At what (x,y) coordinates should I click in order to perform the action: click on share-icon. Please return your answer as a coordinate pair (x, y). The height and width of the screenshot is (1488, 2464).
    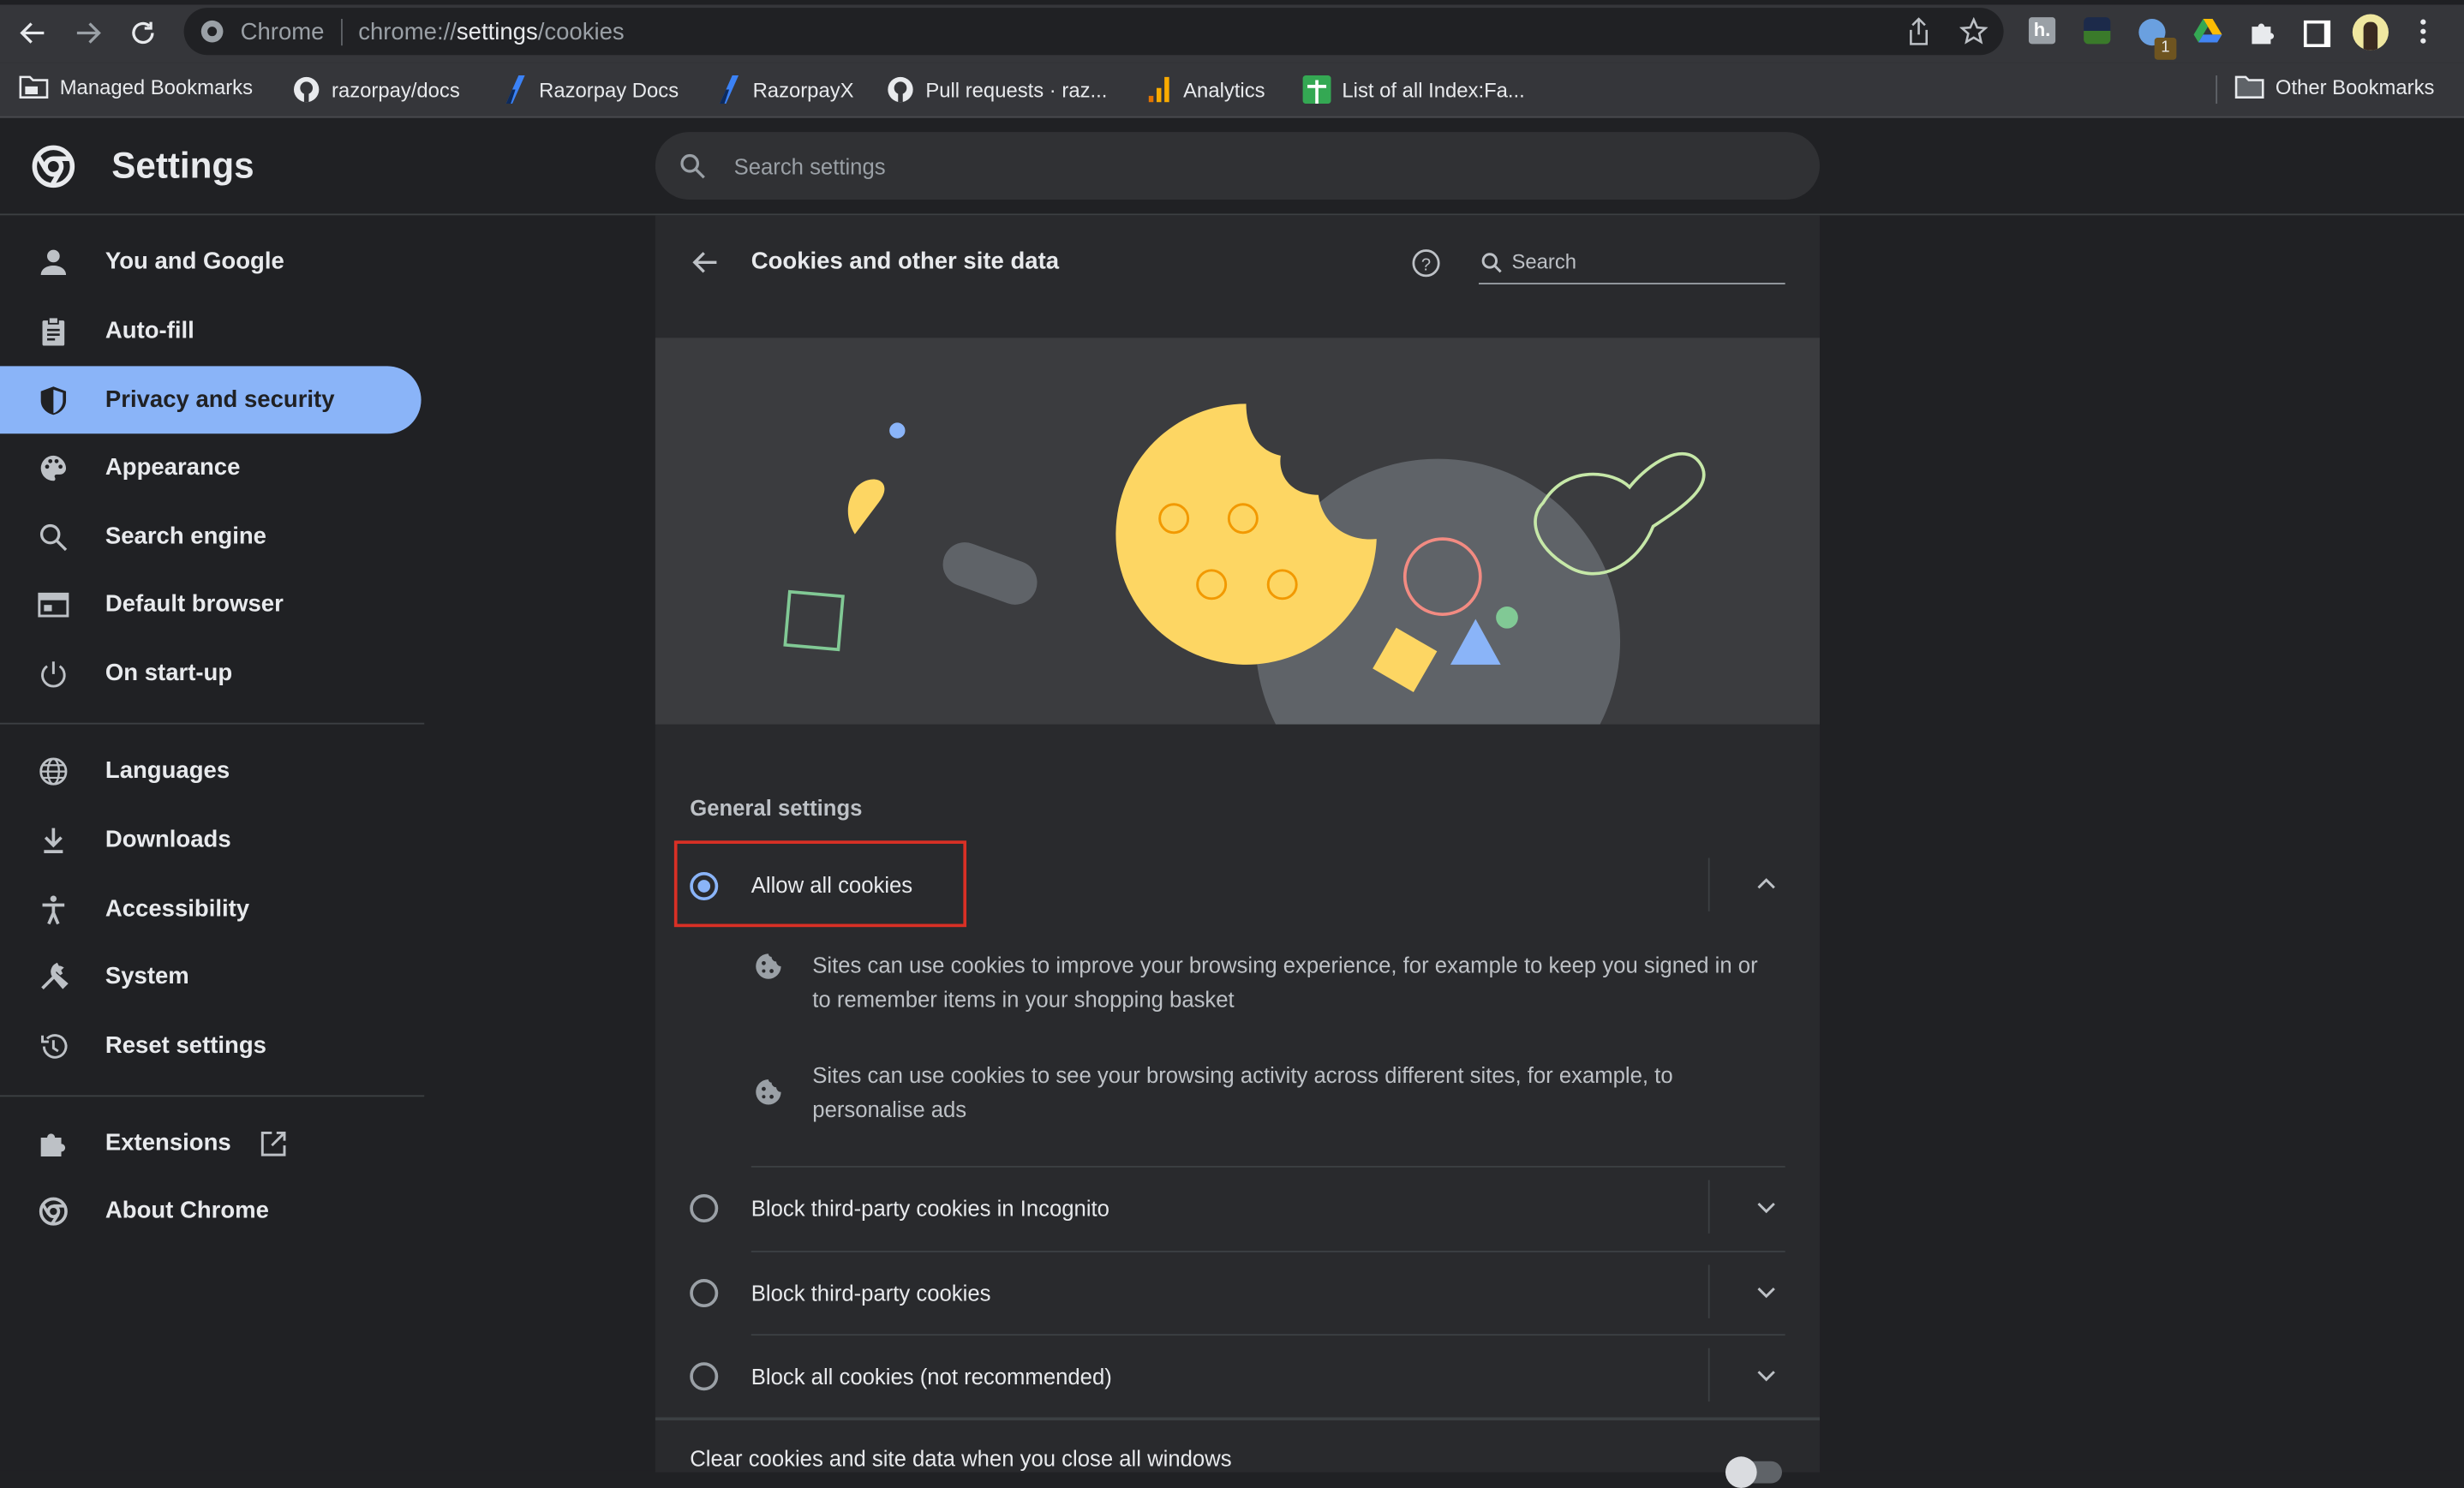
    Looking at the image, I should click on (1919, 31).